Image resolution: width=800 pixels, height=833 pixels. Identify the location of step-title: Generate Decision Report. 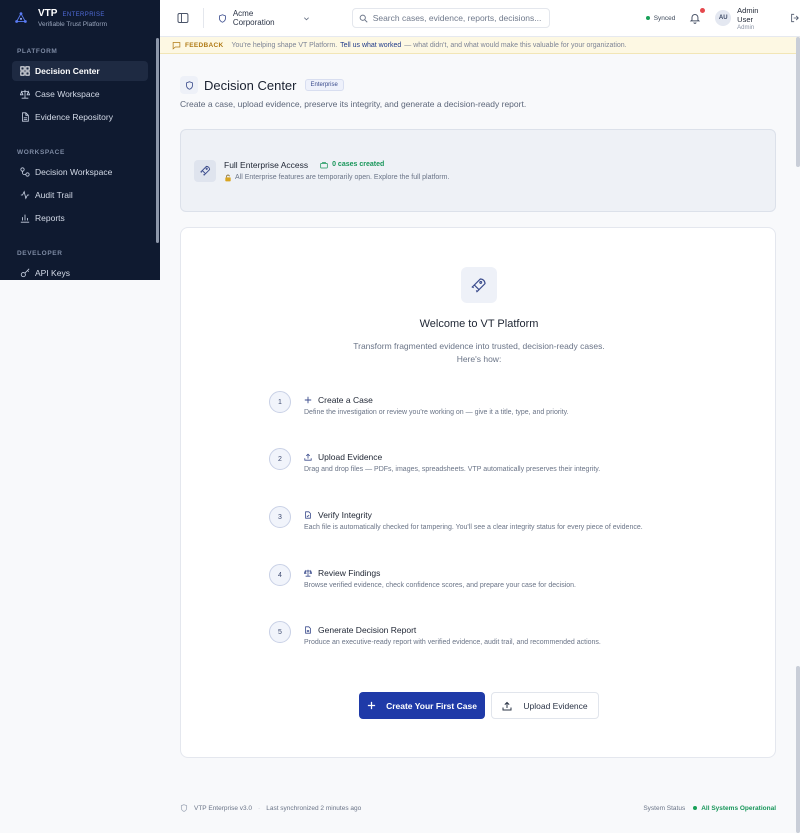
(367, 630).